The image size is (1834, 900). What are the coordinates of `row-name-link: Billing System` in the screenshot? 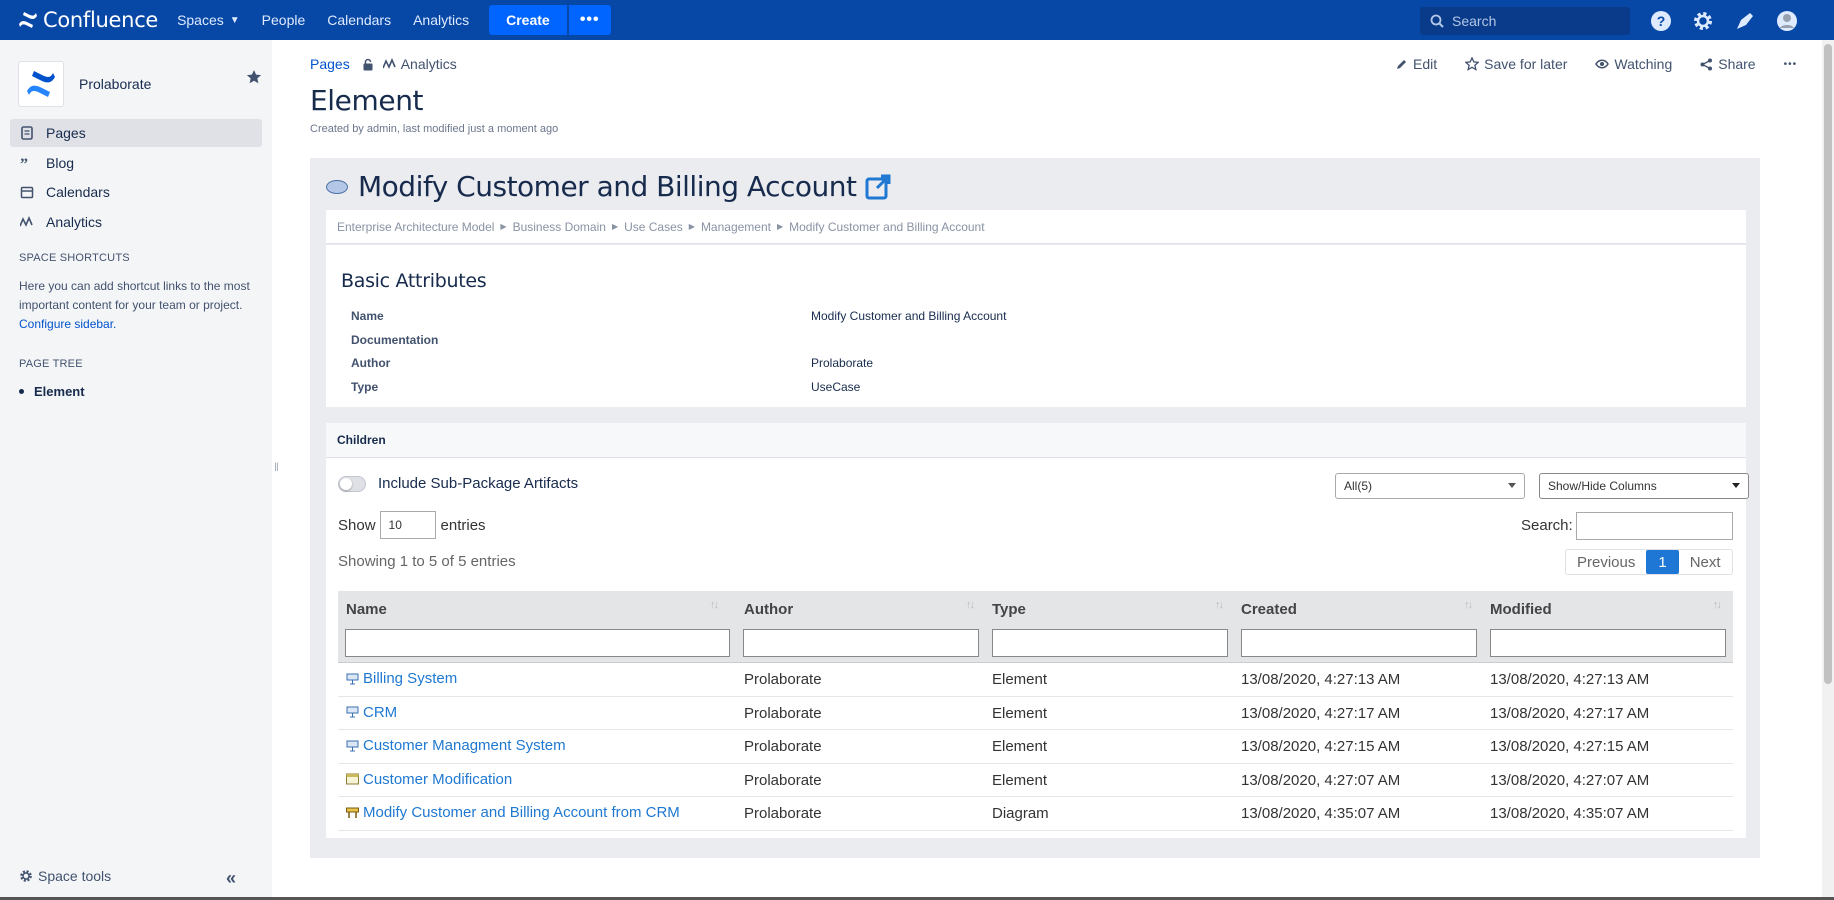 It's located at (401, 678).